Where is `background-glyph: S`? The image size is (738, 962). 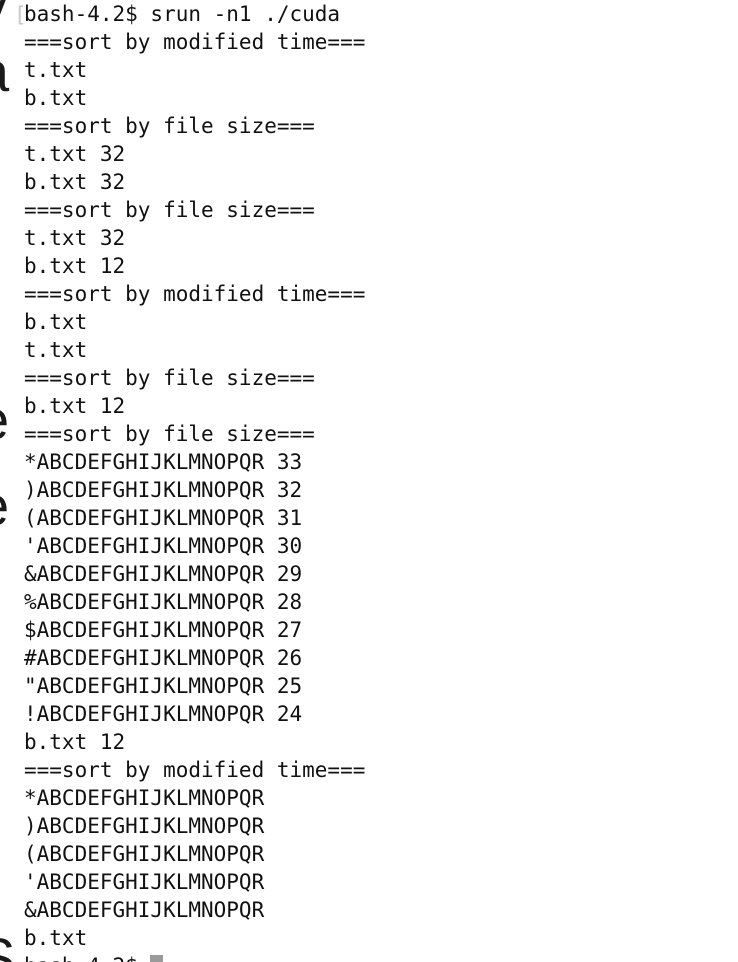
background-glyph: S is located at coordinates (6, 946).